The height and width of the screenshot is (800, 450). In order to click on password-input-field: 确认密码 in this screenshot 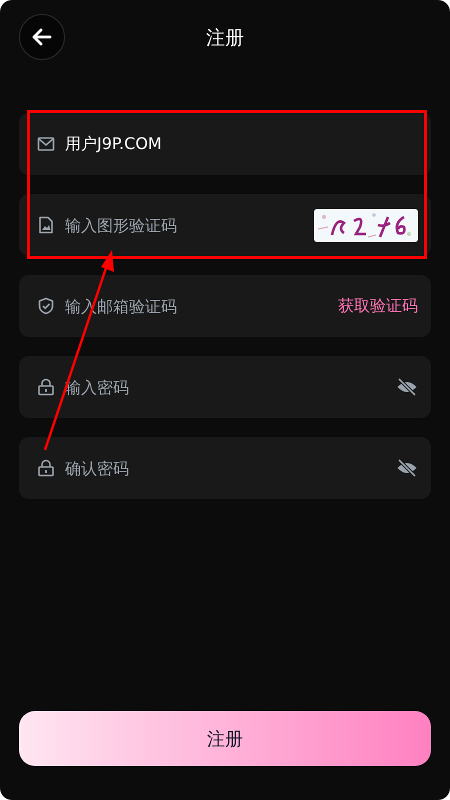, I will do `click(225, 468)`.